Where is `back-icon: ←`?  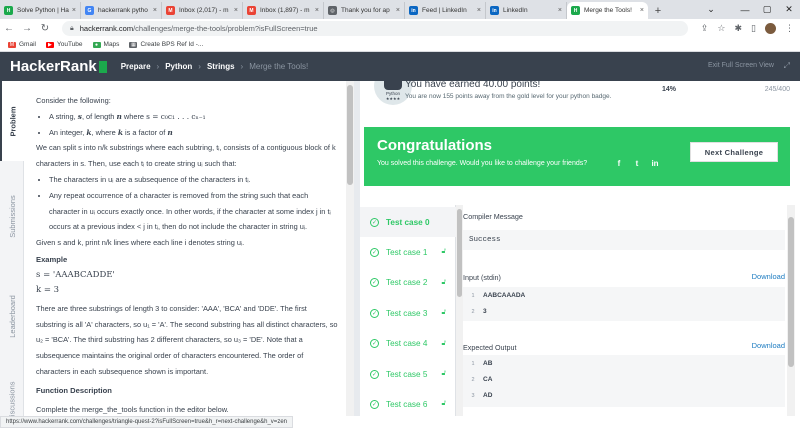 back-icon: ← is located at coordinates (9, 28).